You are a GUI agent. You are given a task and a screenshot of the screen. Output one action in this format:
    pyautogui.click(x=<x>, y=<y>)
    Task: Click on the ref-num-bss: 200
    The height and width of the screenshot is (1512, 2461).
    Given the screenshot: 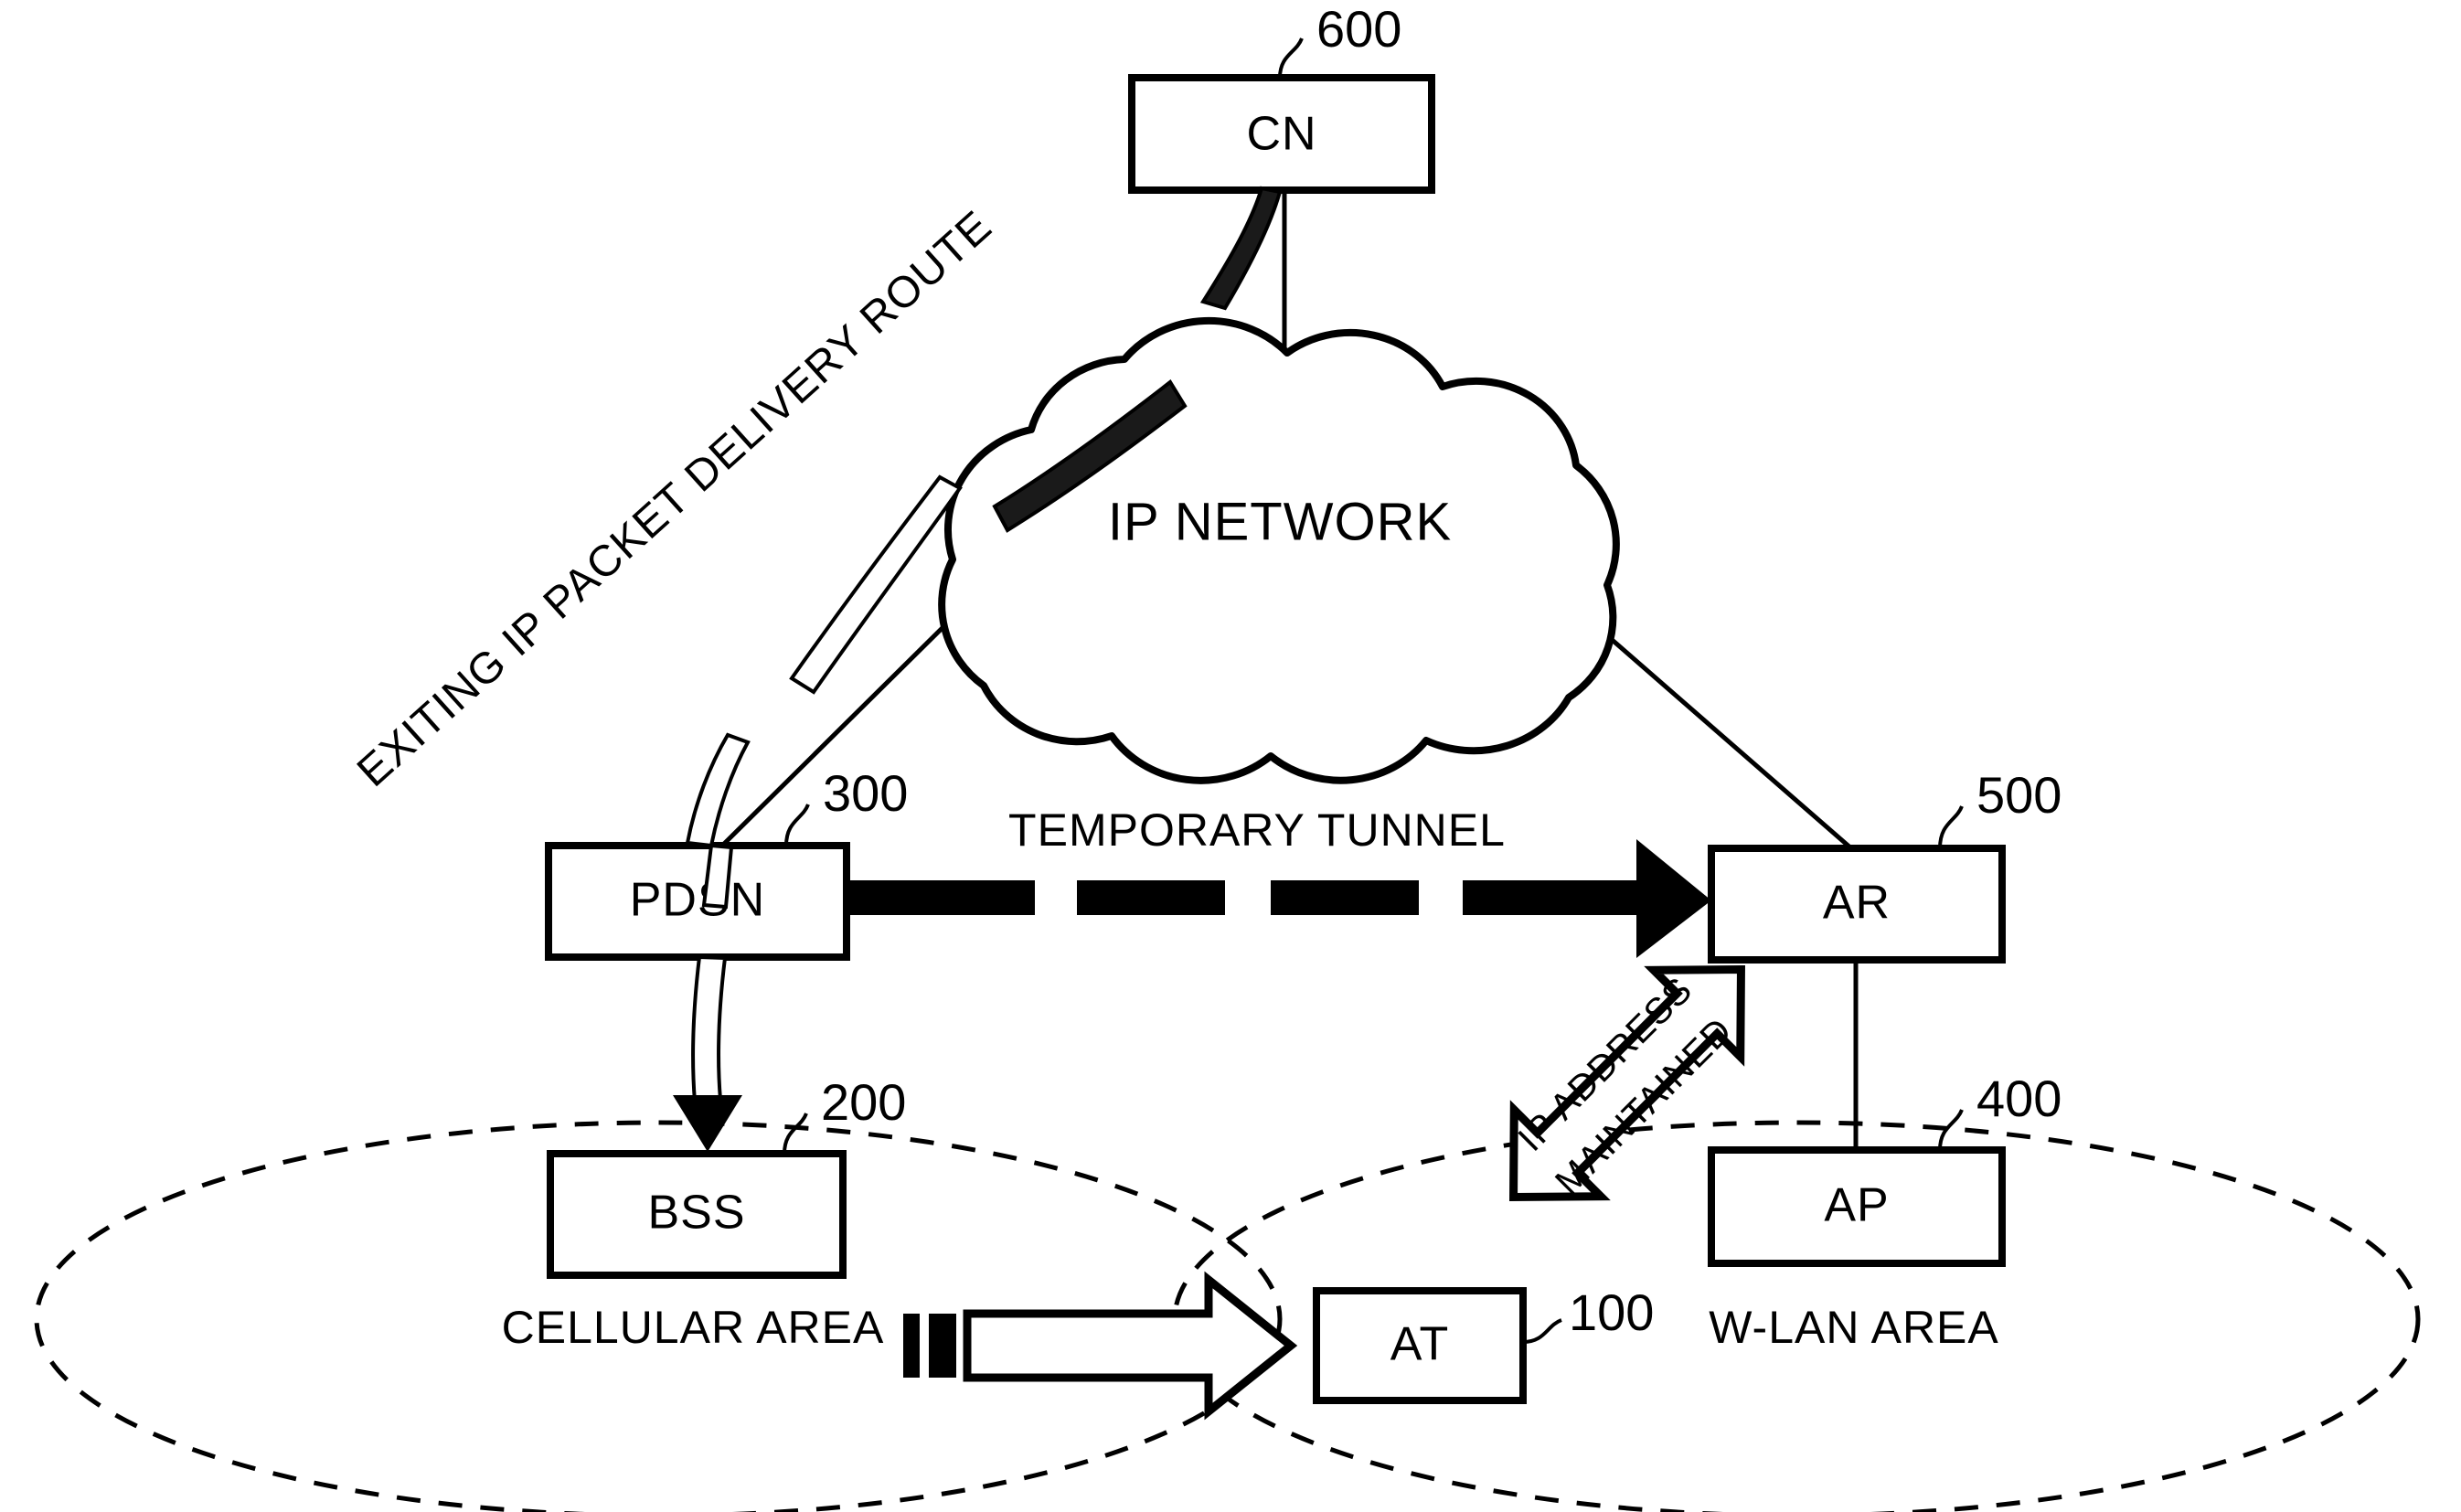 What is the action you would take?
    pyautogui.click(x=863, y=1102)
    